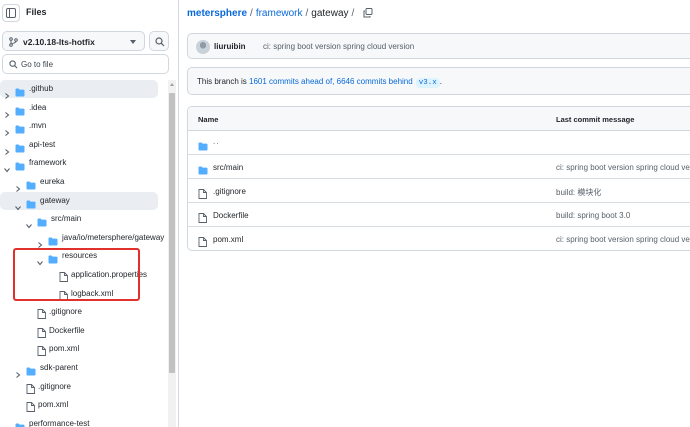 This screenshot has width=690, height=427. Describe the element at coordinates (291, 81) in the screenshot. I see `ahead-commits-link: 1601 commits ahead of,` at that location.